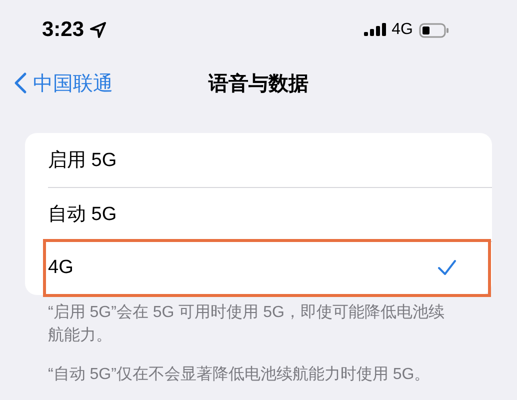 This screenshot has height=400, width=517. I want to click on option-row: 启用 5G, so click(258, 160).